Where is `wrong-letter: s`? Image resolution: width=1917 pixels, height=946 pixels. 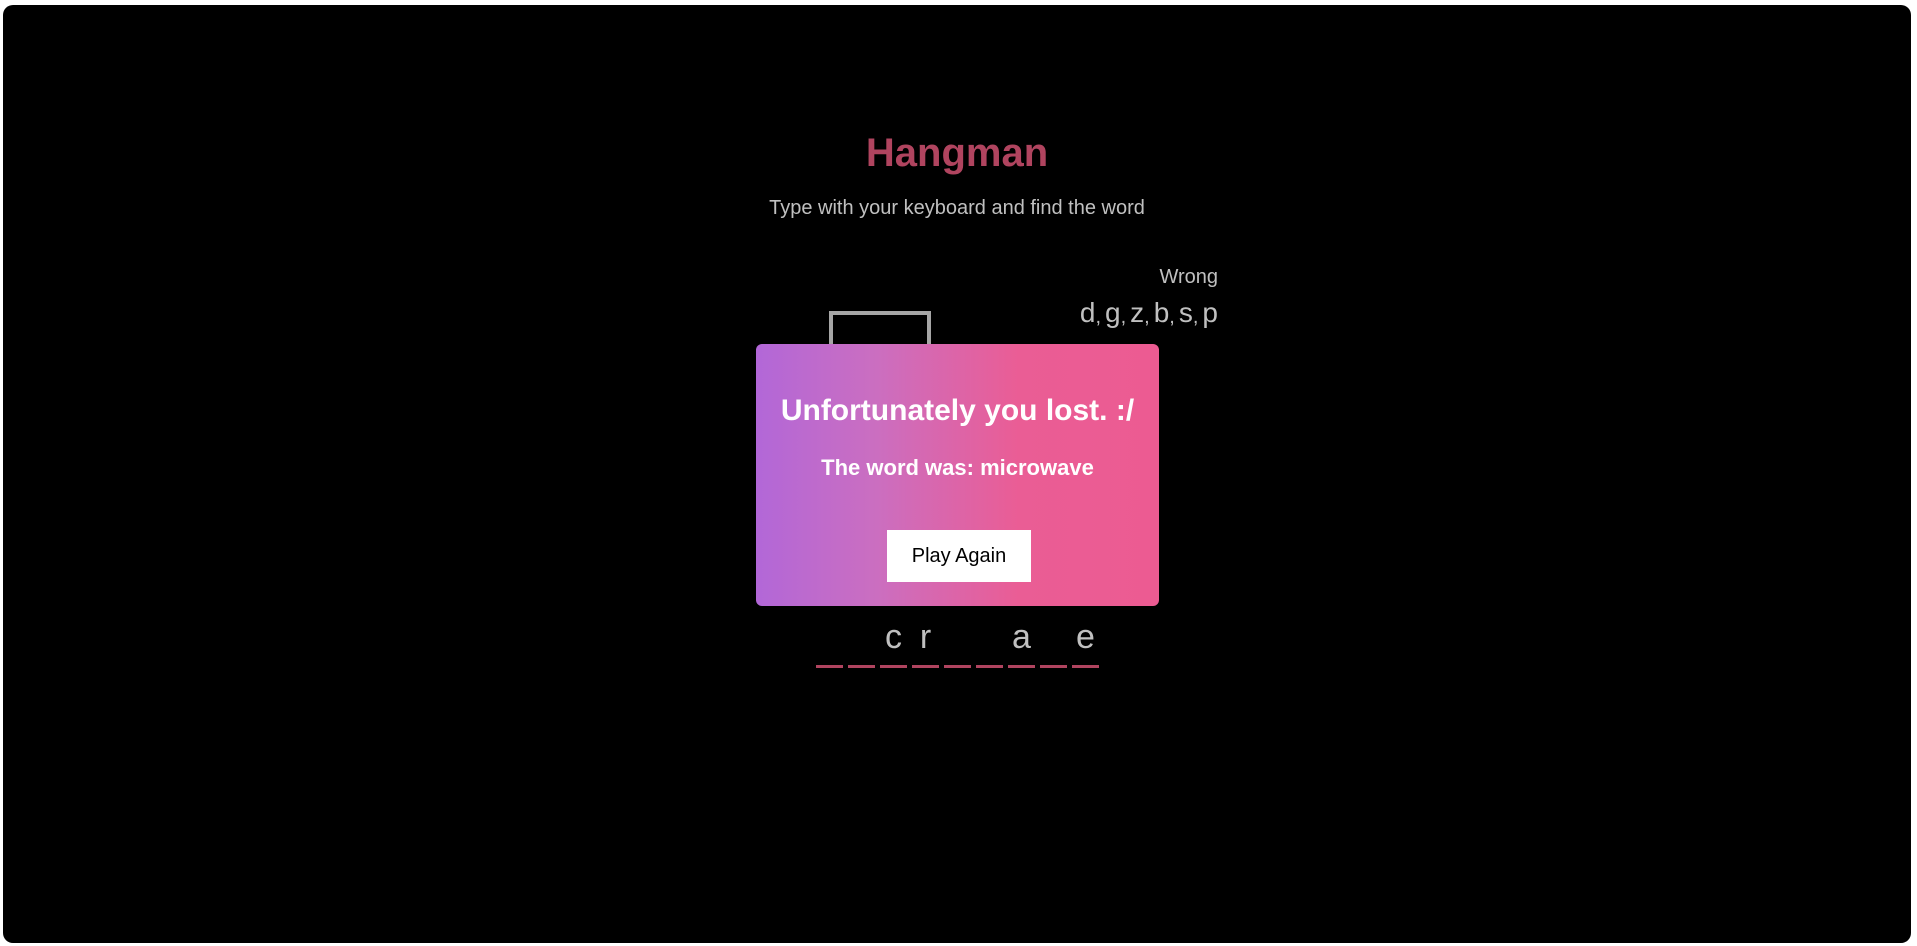 wrong-letter: s is located at coordinates (1185, 312).